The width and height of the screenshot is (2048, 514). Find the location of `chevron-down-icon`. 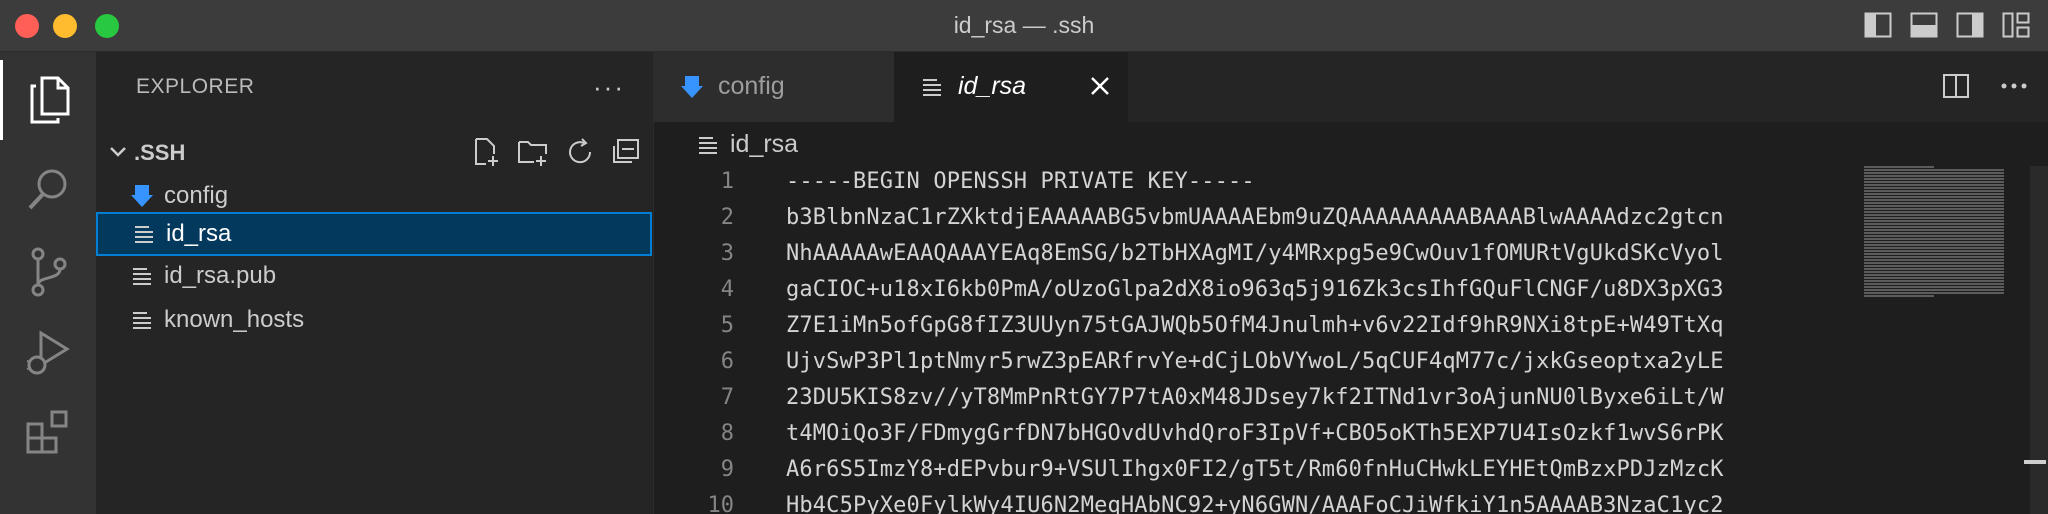

chevron-down-icon is located at coordinates (118, 152).